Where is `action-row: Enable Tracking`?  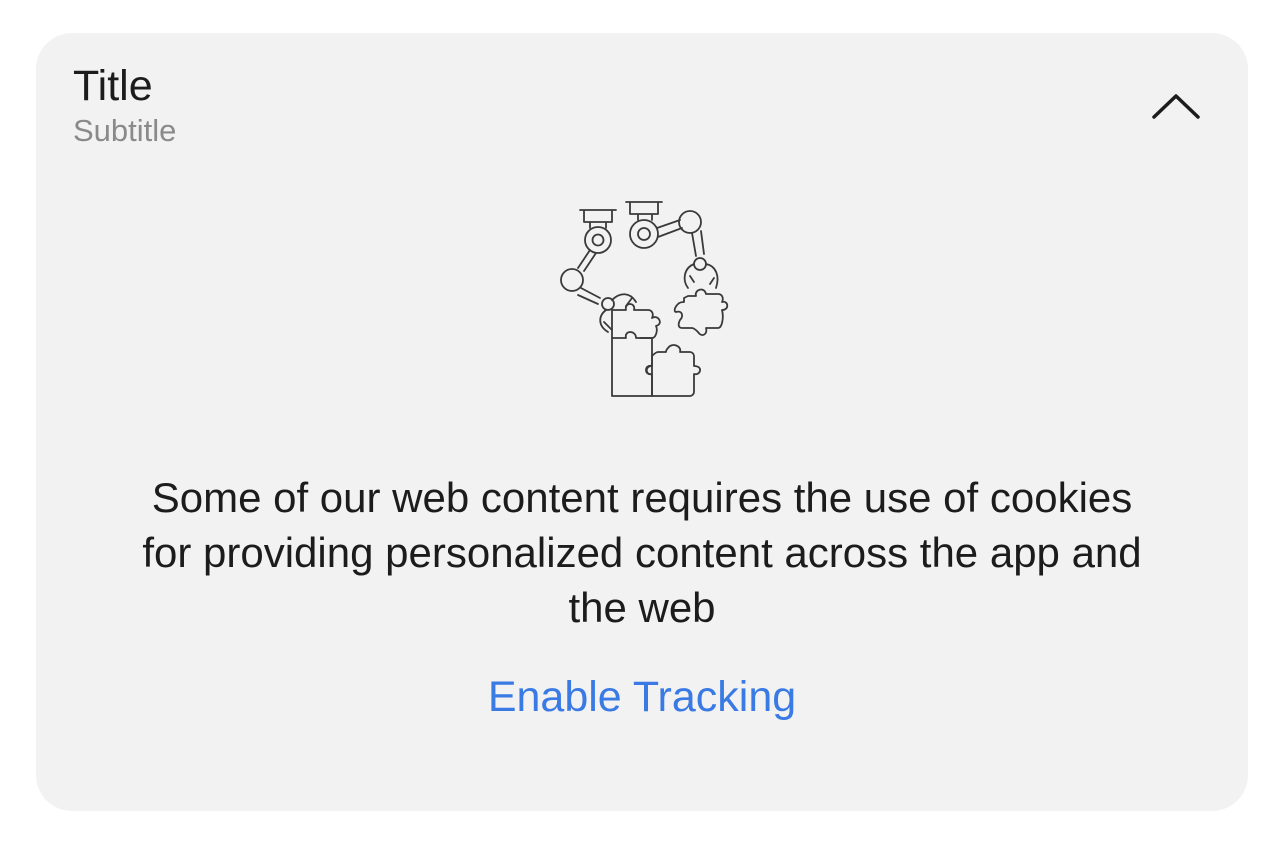
action-row: Enable Tracking is located at coordinates (642, 697).